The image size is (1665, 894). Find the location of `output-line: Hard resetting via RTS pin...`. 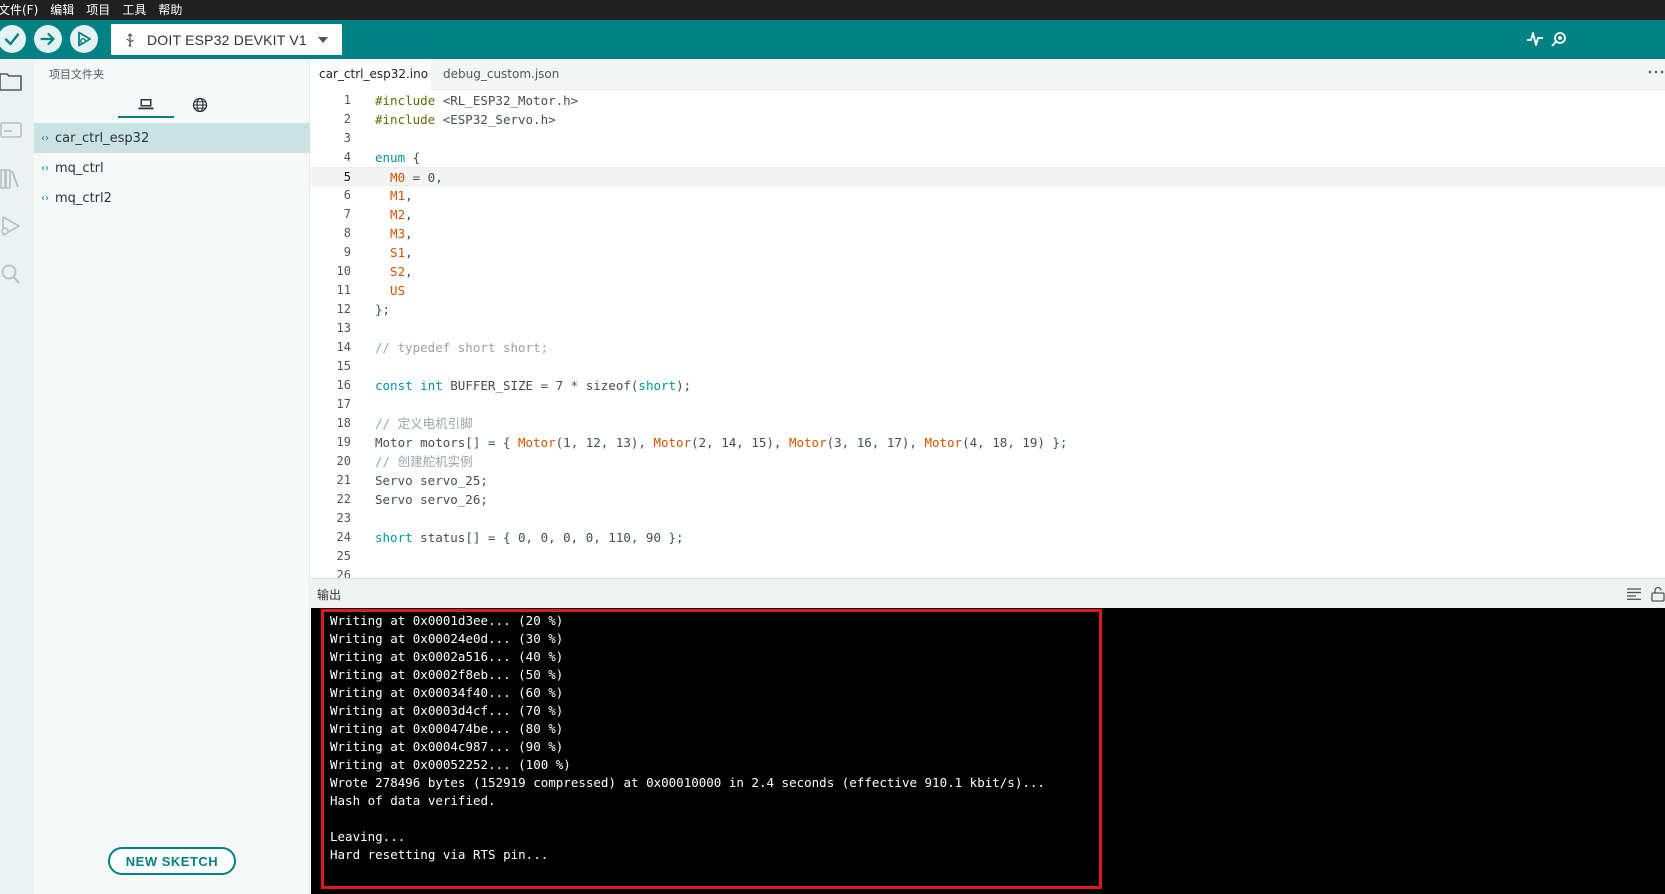

output-line: Hard resetting via RTS pin... is located at coordinates (439, 854).